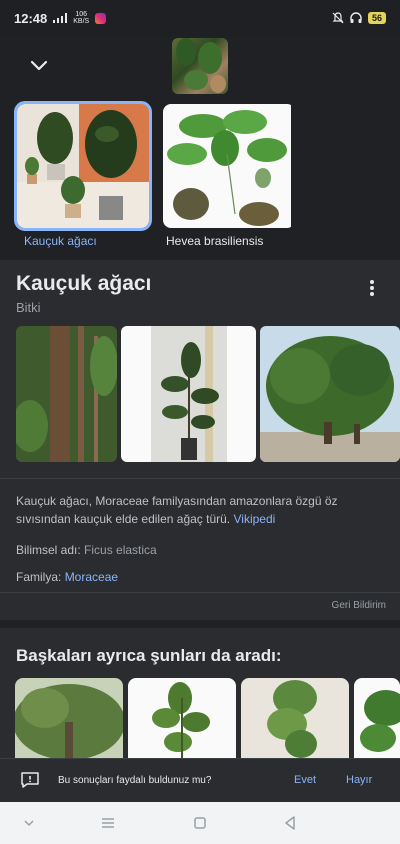  Describe the element at coordinates (135, 780) in the screenshot. I see `feedback-question: Bu sonuçları faydalı buldunuz mu?` at that location.